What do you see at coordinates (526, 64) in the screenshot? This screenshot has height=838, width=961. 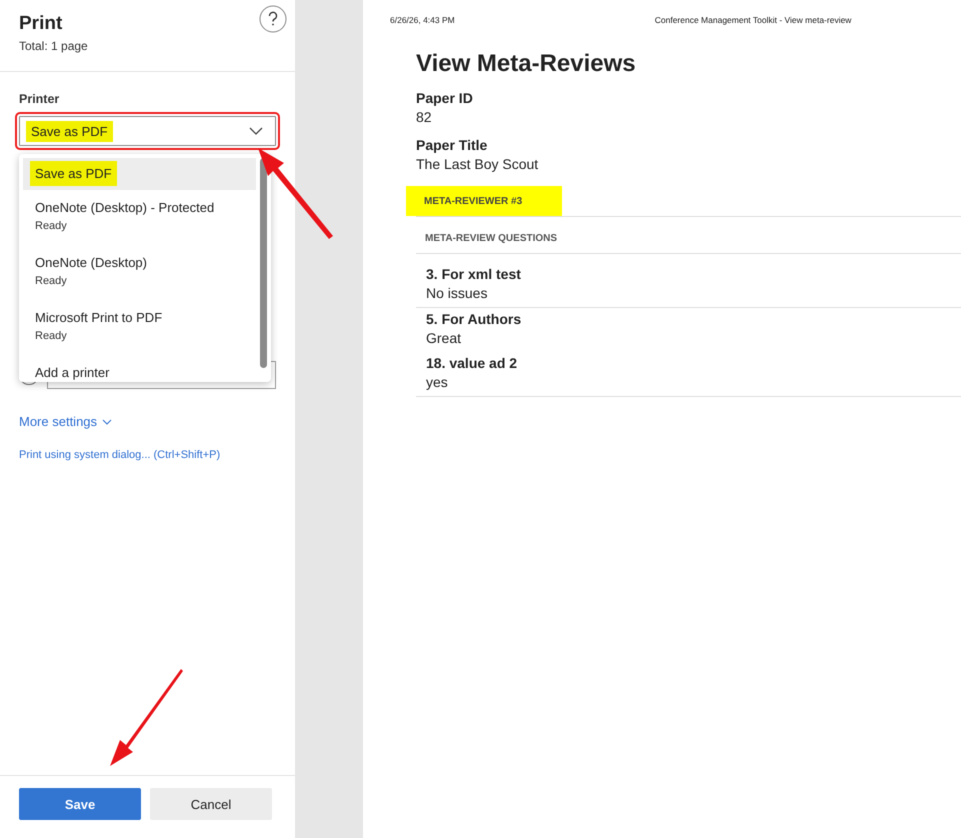 I see `page-heading: View Meta-Reviews` at bounding box center [526, 64].